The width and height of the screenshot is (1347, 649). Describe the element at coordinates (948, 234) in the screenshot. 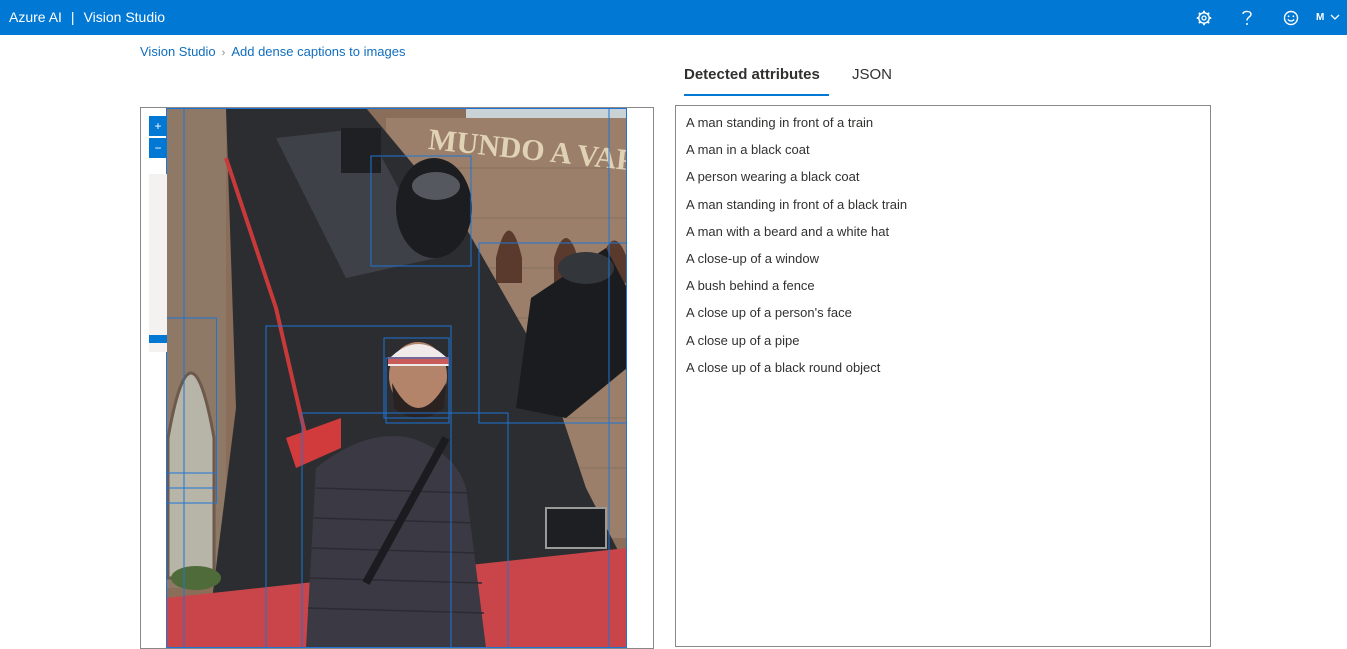

I see `caption-item: A man with a beard and a white hat` at that location.